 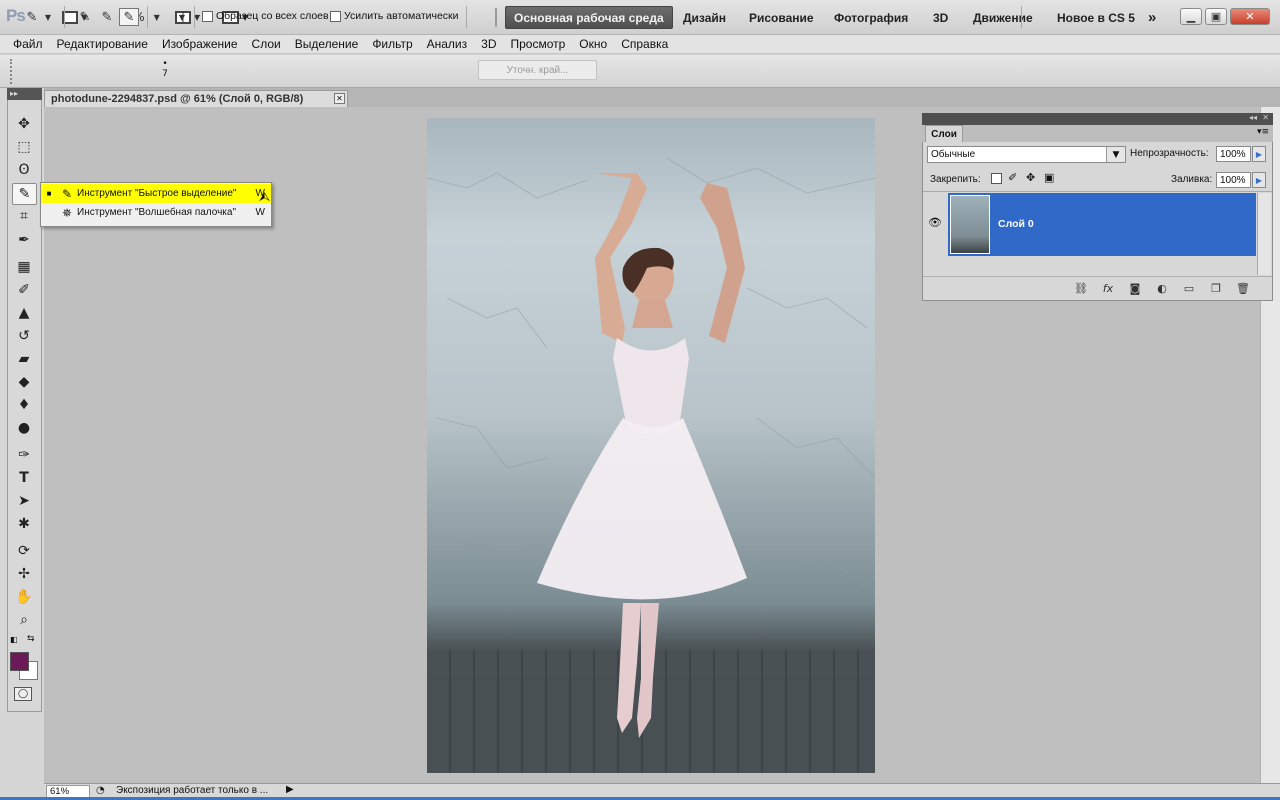 I want to click on tool-history-brush: ↺, so click(x=24, y=336).